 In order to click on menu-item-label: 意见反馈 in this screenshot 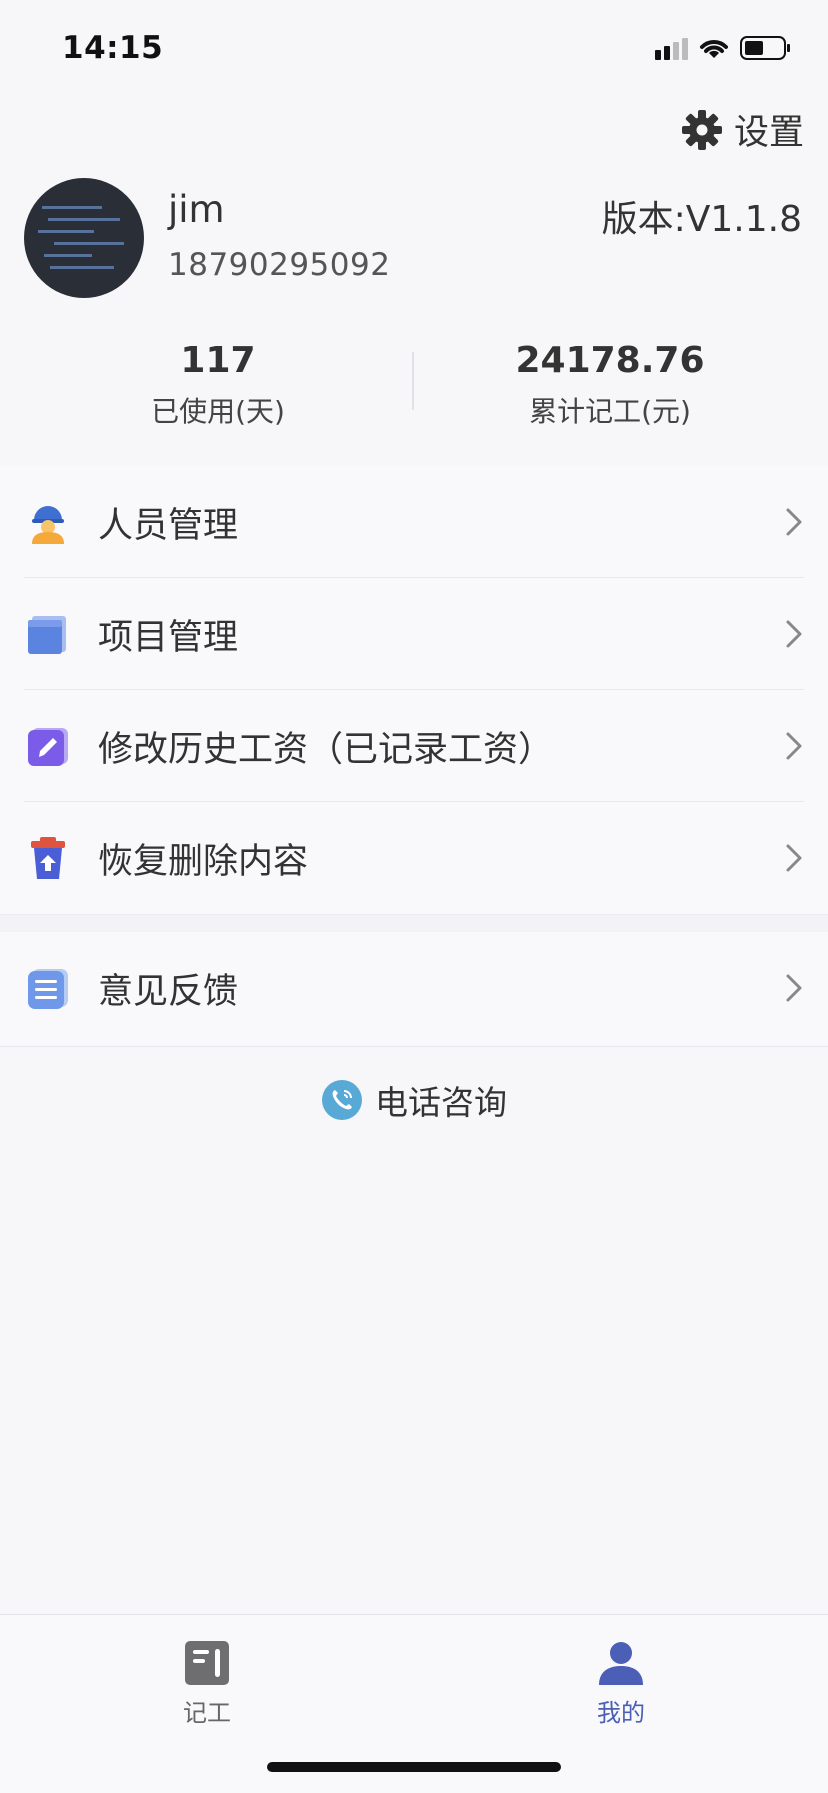, I will do `click(168, 991)`.